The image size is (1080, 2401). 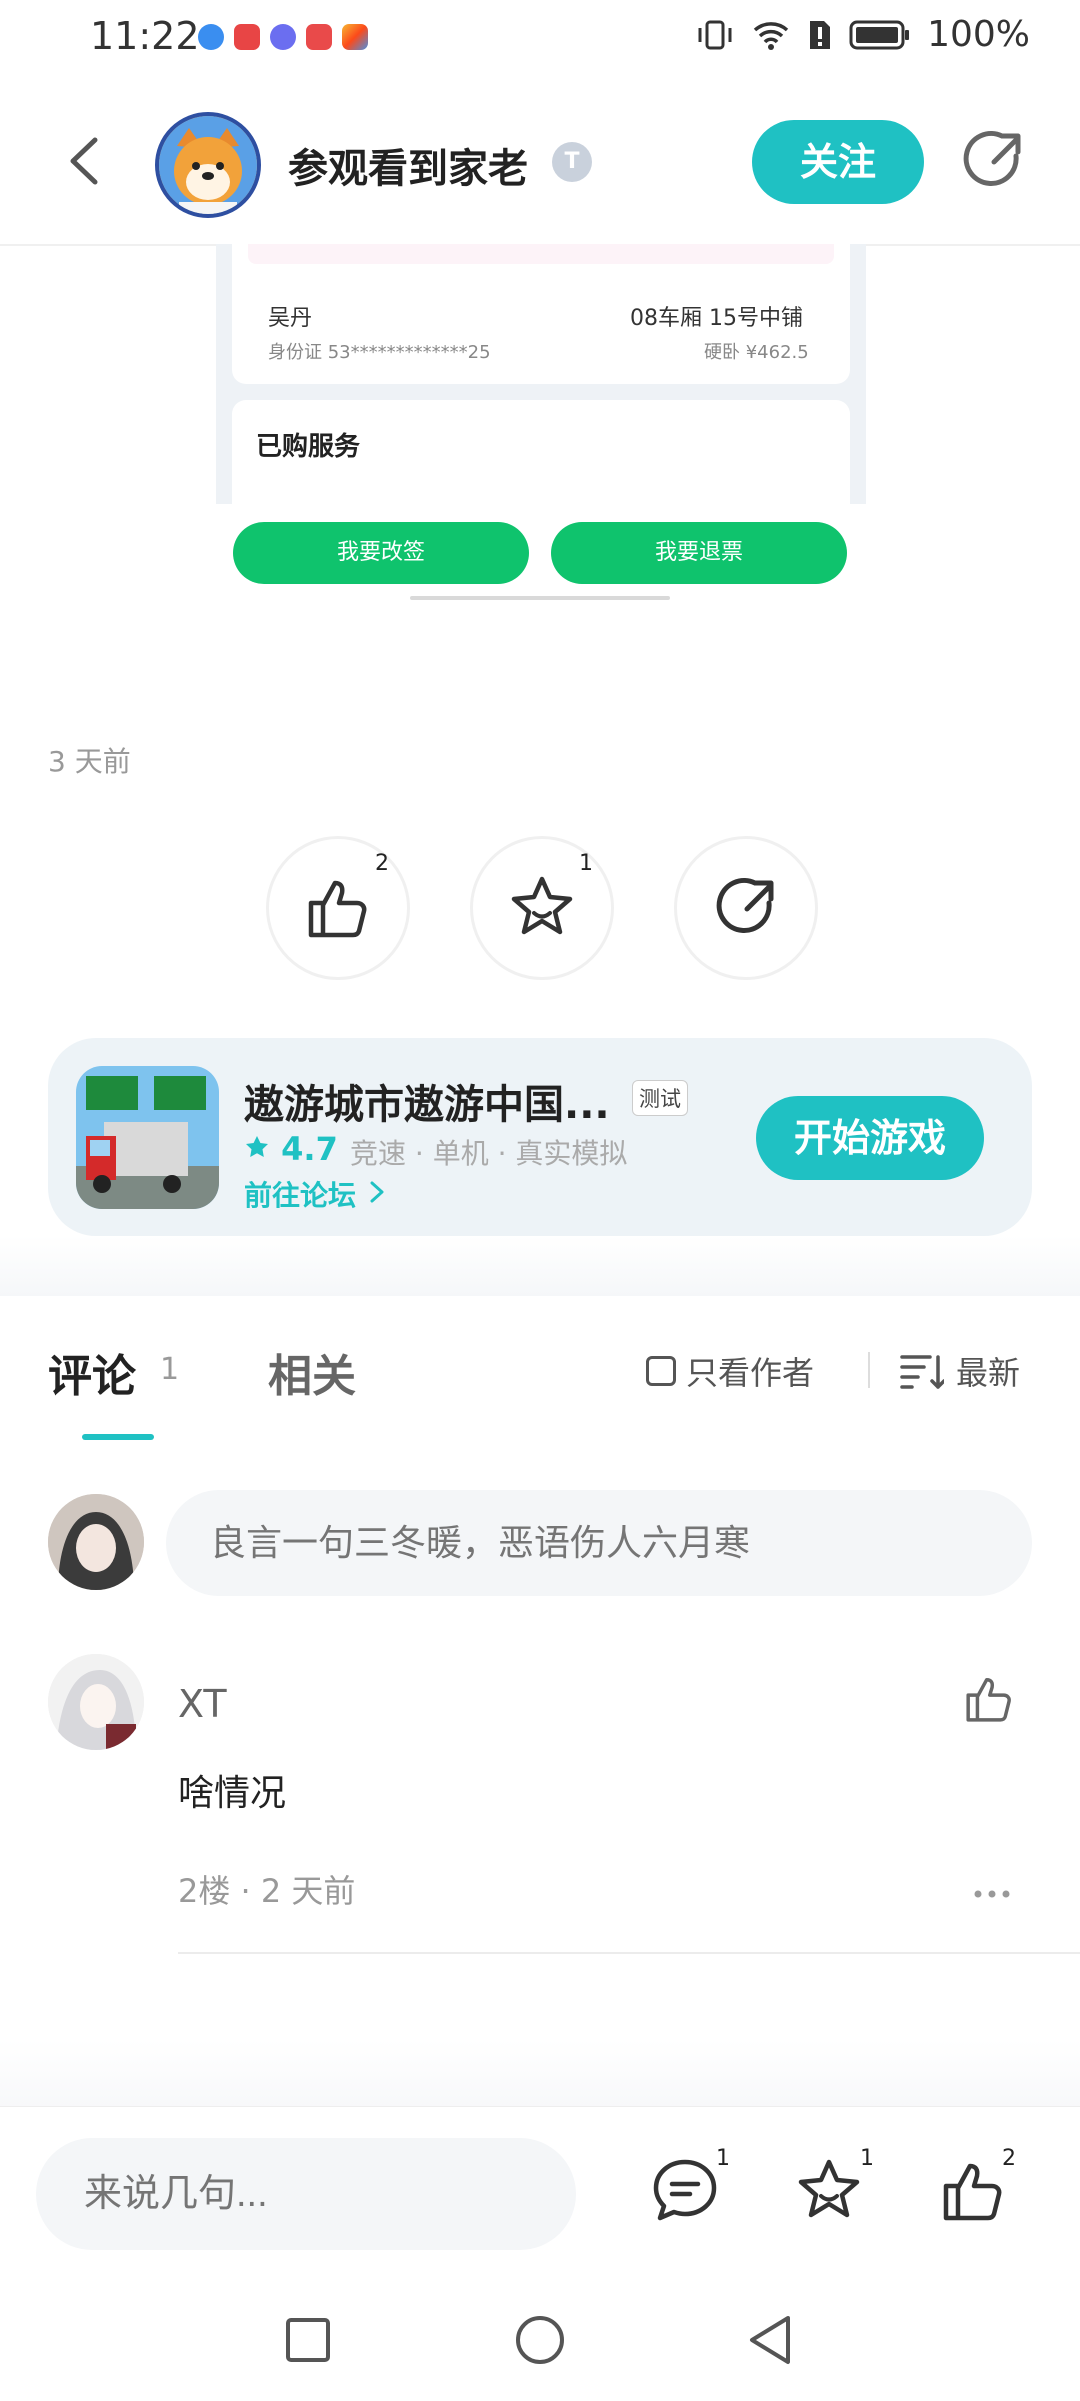 I want to click on system-back-button, so click(x=770, y=2340).